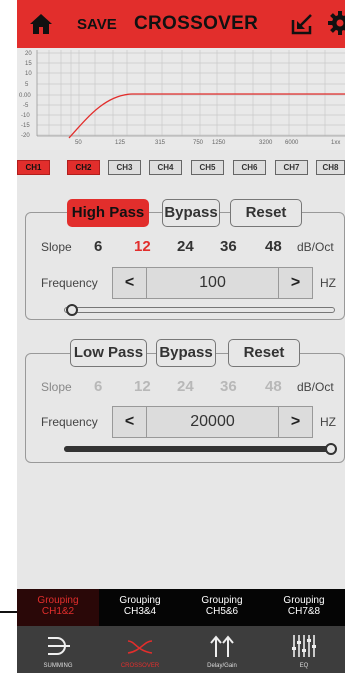  I want to click on high-pass-frequency-stepper: < 100 >, so click(212, 283).